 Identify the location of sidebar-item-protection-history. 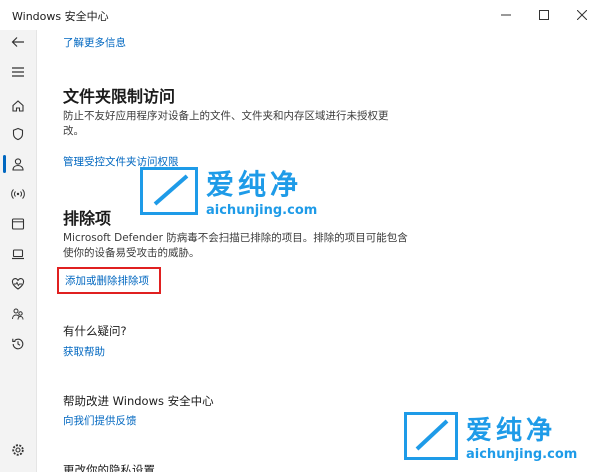
(18, 344).